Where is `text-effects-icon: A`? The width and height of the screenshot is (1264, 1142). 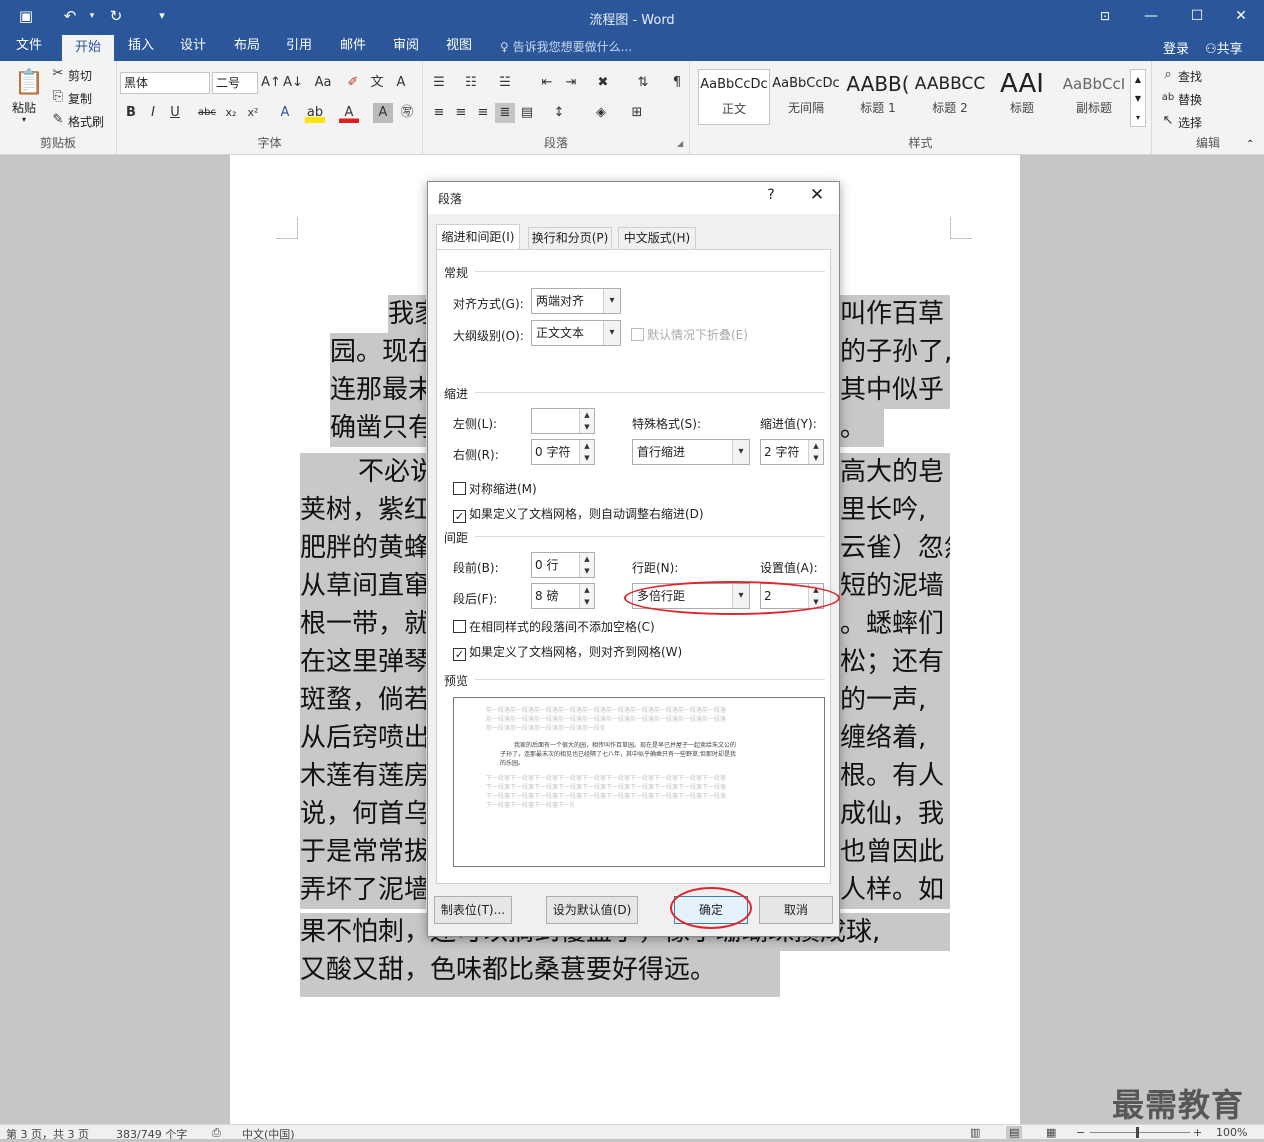
text-effects-icon: A is located at coordinates (285, 113).